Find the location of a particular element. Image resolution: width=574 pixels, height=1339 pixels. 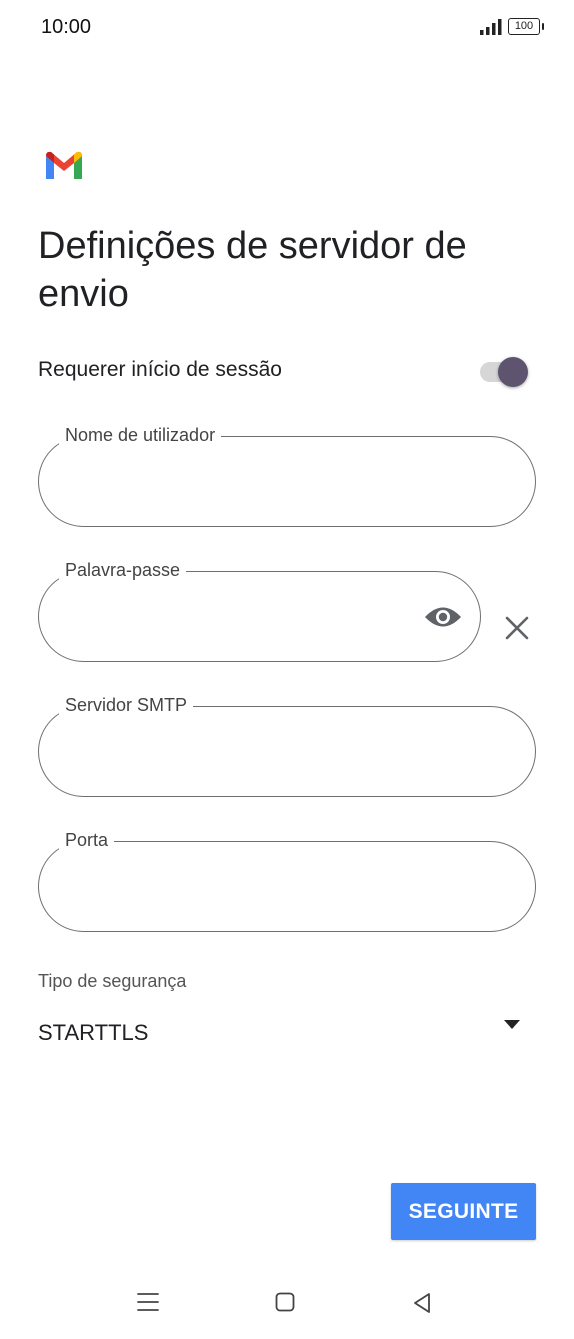

password-label: Palavra-passe is located at coordinates (123, 570).